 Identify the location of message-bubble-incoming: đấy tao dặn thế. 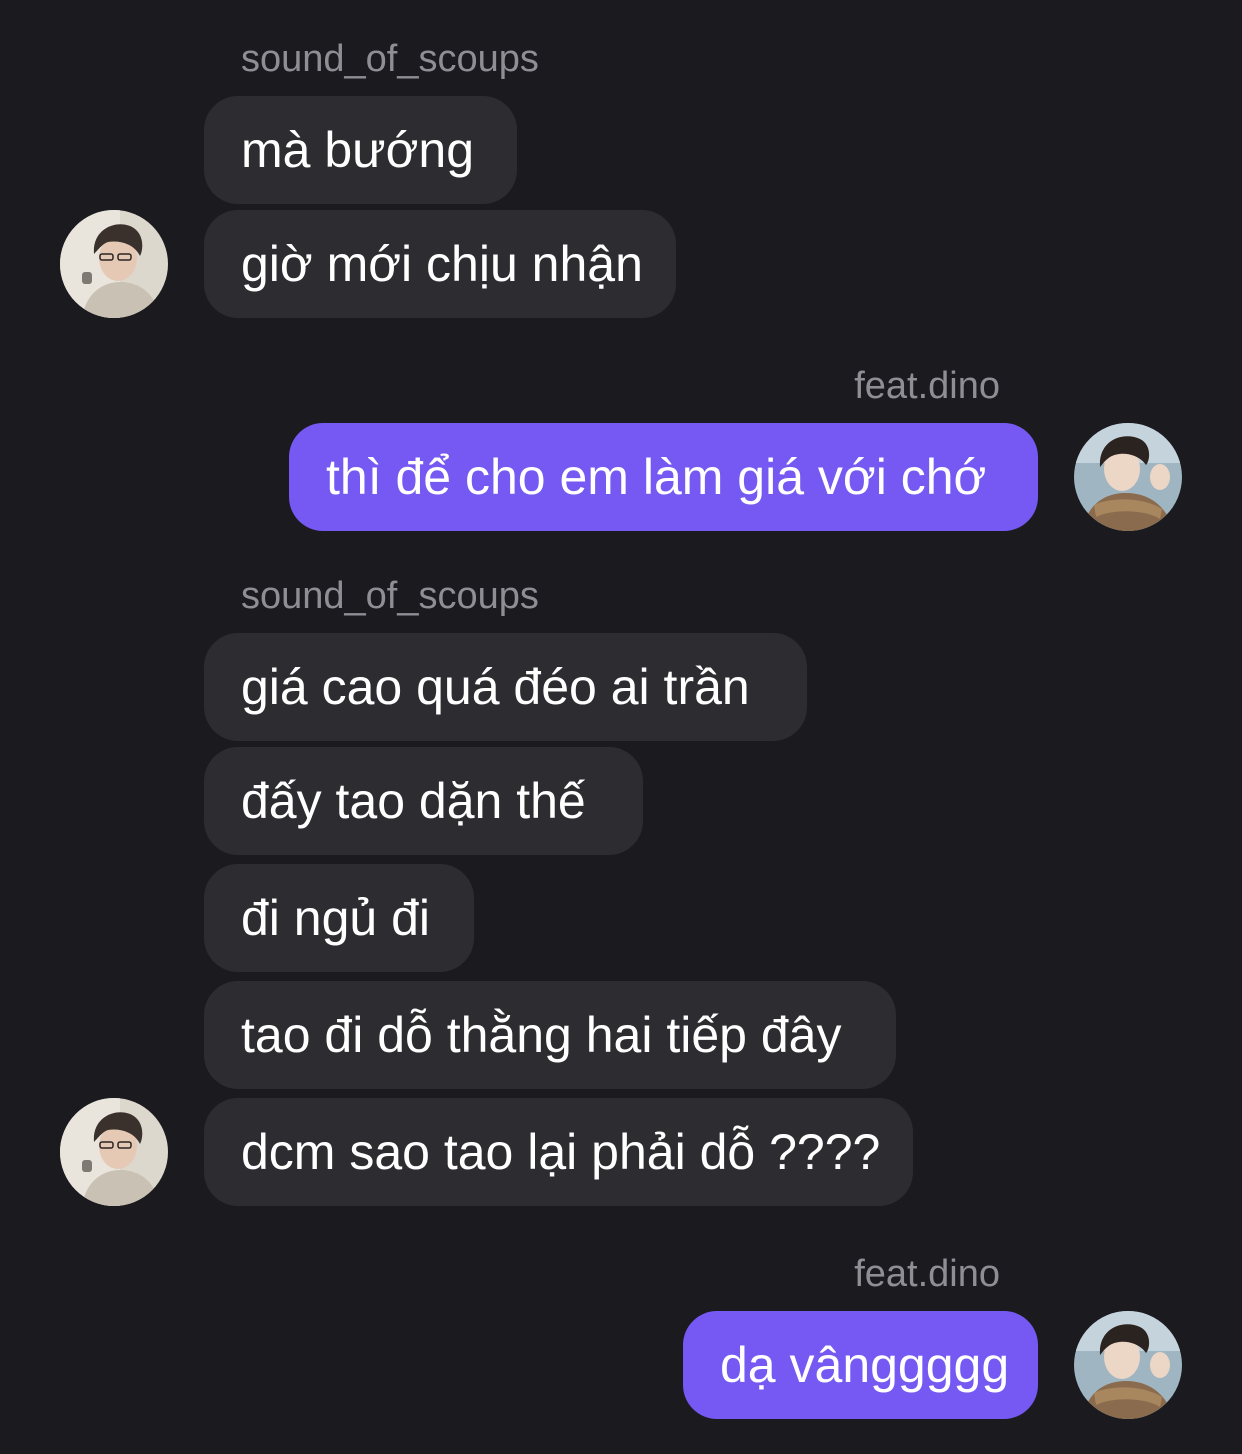
(423, 801).